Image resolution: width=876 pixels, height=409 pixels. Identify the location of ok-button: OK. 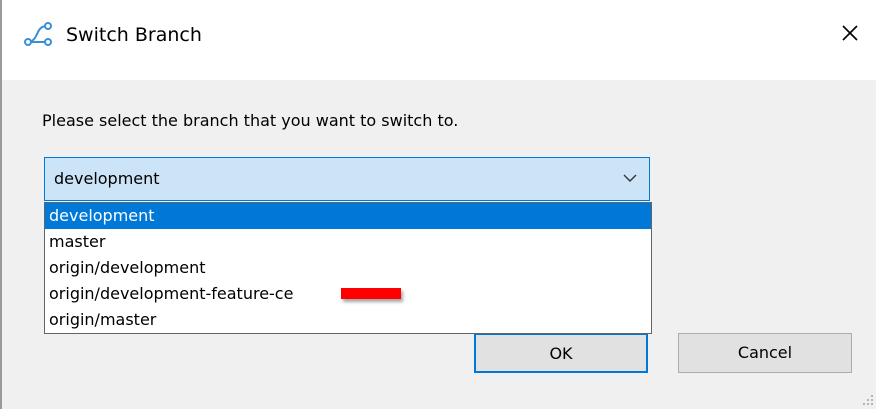
(561, 353).